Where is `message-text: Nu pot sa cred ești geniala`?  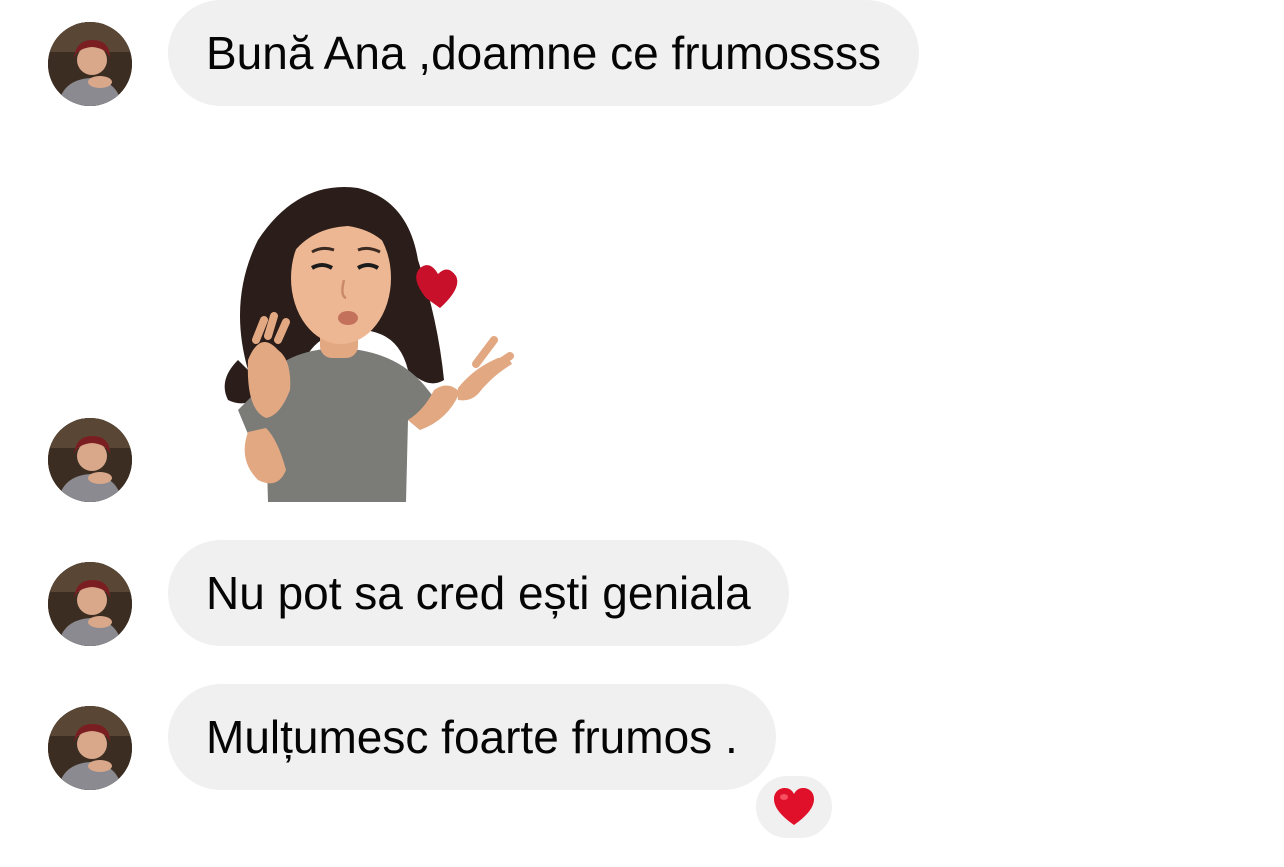
message-text: Nu pot sa cred ești geniala is located at coordinates (478, 593).